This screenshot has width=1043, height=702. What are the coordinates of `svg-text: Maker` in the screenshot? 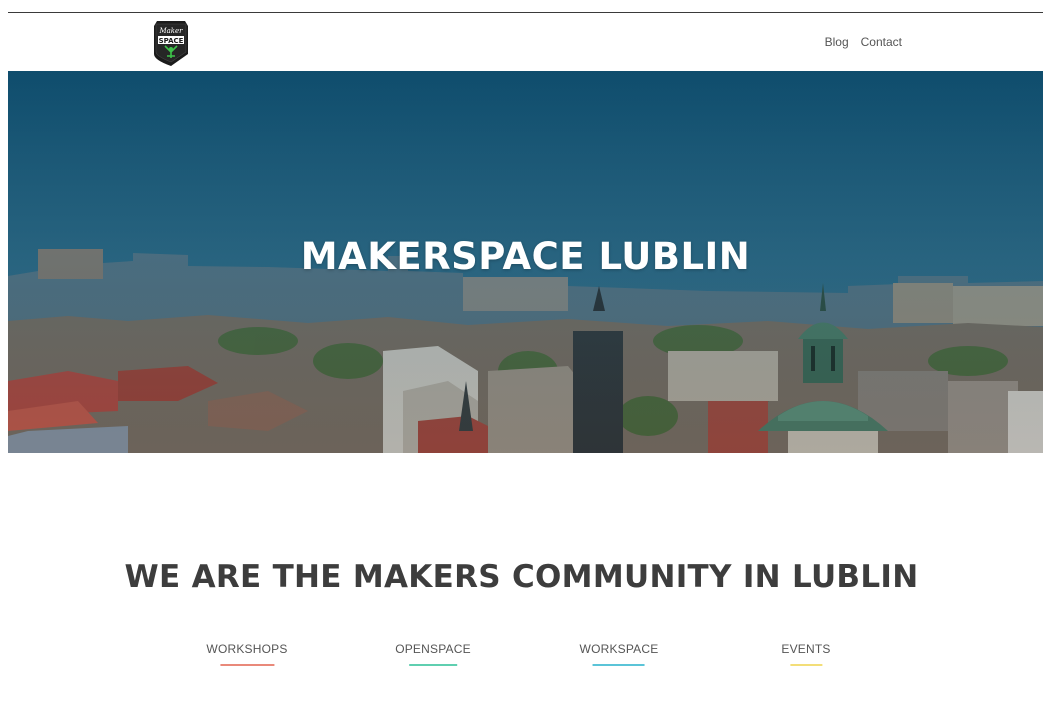 It's located at (170, 31).